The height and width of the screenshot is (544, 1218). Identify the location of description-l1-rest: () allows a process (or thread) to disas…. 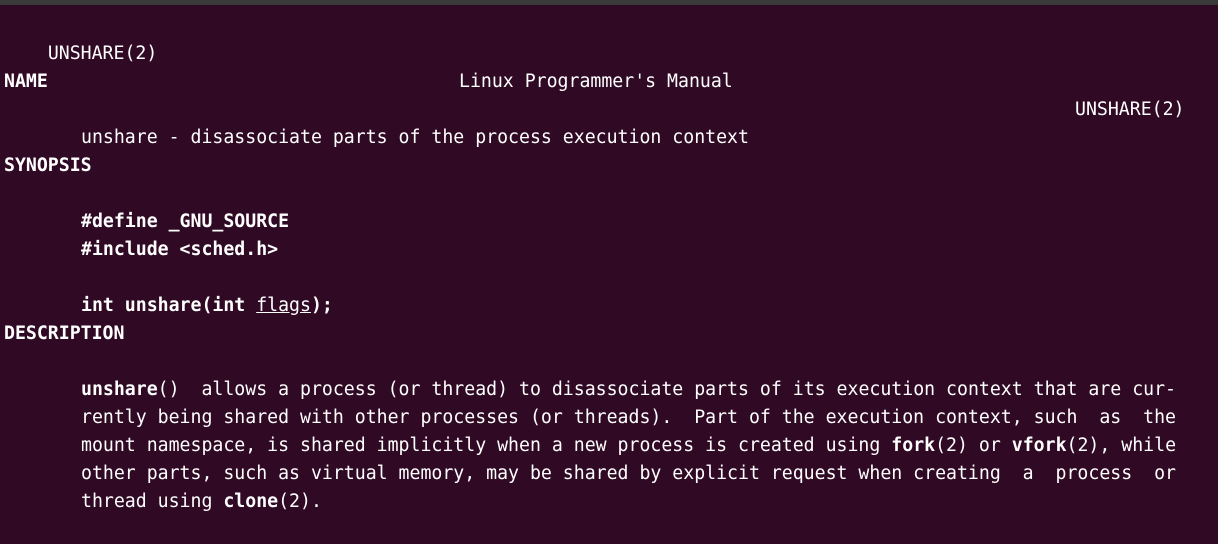
(666, 389).